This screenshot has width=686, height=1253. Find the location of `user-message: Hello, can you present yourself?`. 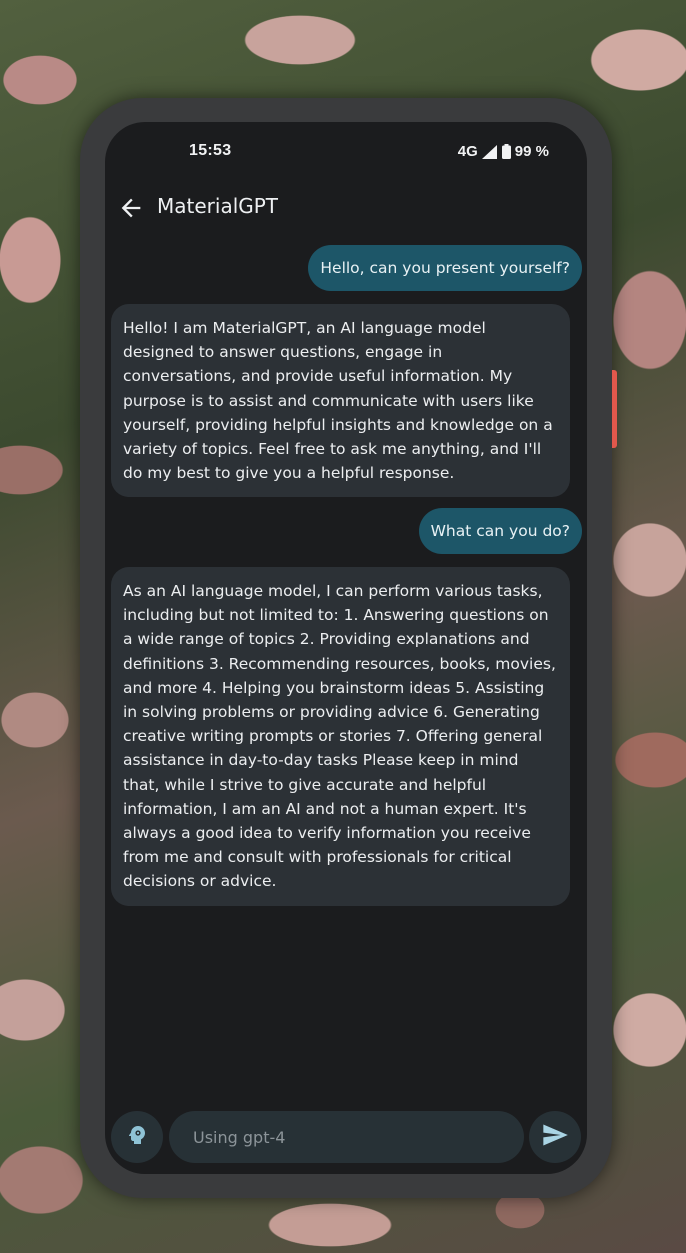

user-message: Hello, can you present yourself? is located at coordinates (445, 268).